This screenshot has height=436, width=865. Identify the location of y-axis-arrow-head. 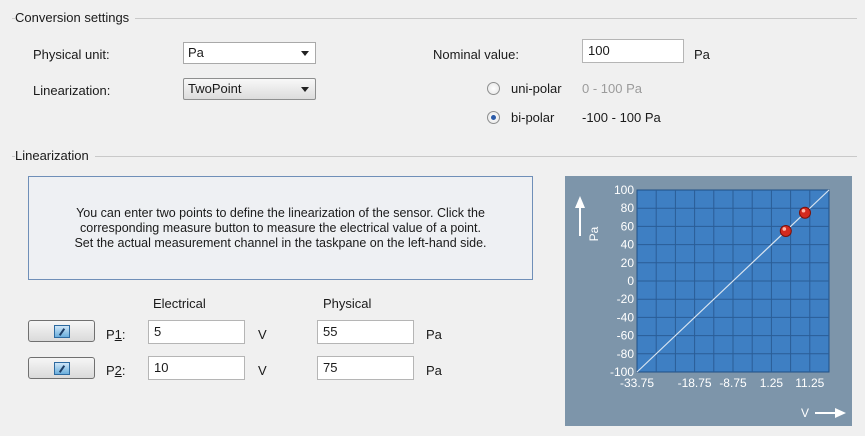
(580, 202).